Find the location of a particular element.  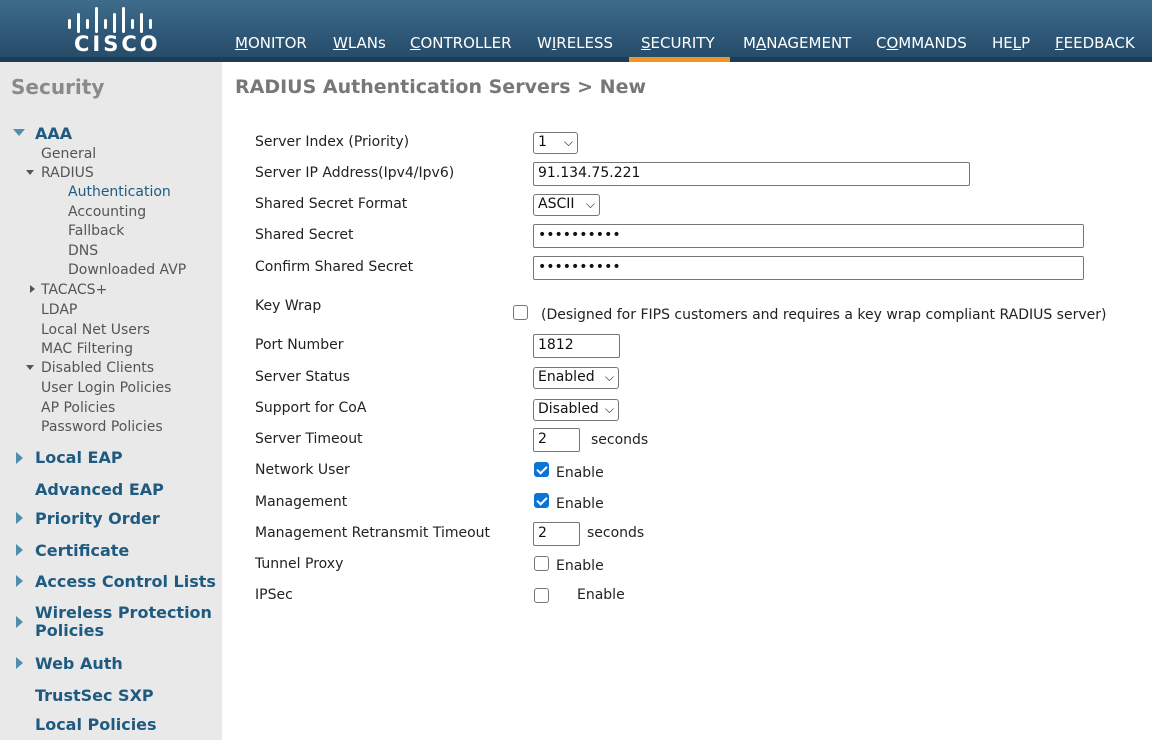

mgmt-retransmit-unit: seconds is located at coordinates (616, 533).